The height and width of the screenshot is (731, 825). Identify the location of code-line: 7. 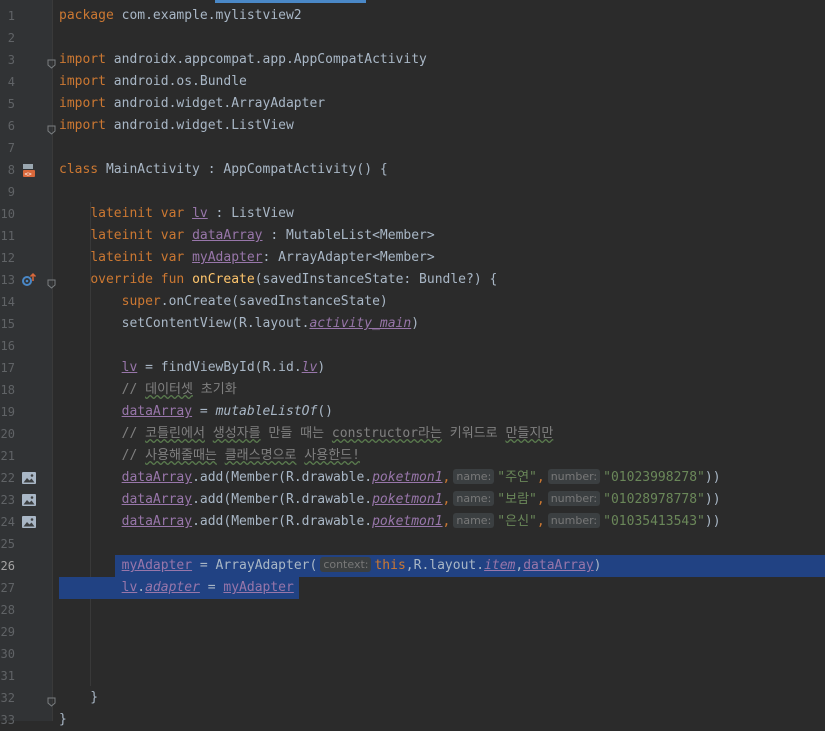
(412, 148).